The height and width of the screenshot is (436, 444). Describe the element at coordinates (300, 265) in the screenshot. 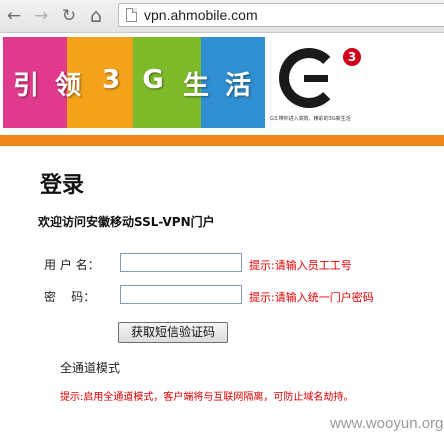

I see `username-hint: 提示:请输入员工工号` at that location.